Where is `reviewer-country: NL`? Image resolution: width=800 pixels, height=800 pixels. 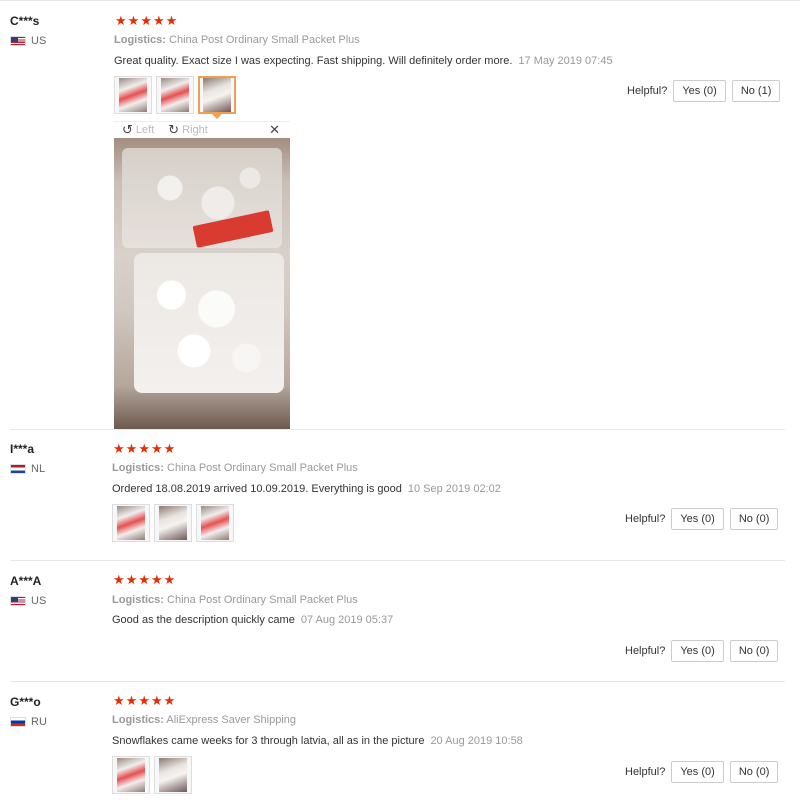
reviewer-country: NL is located at coordinates (27, 469).